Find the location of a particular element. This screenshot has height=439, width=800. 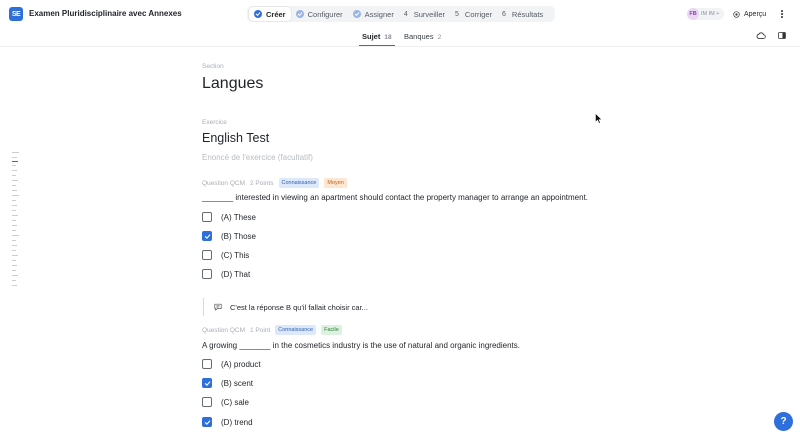

step-creer: Créer is located at coordinates (270, 14).